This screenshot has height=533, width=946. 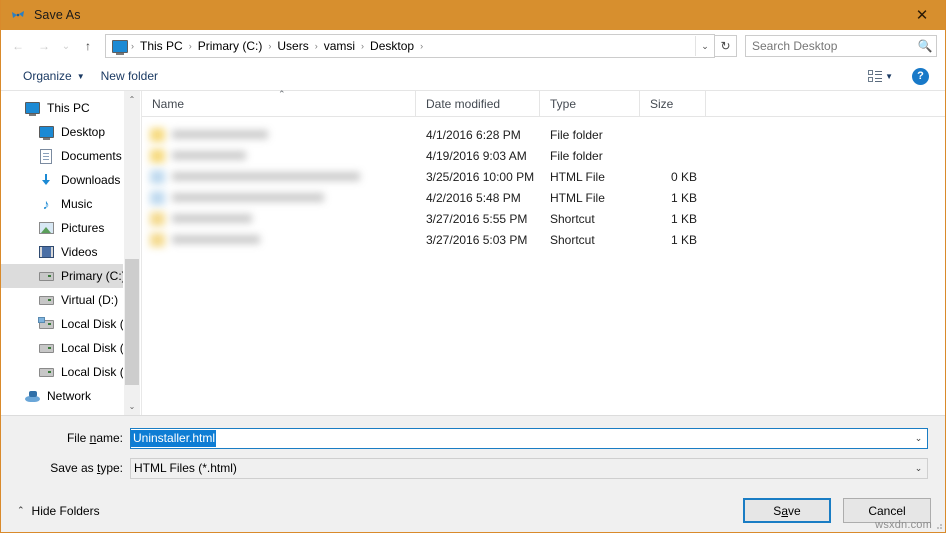 I want to click on sidebar-scrollbar: ⌃ ⌄, so click(x=131, y=253).